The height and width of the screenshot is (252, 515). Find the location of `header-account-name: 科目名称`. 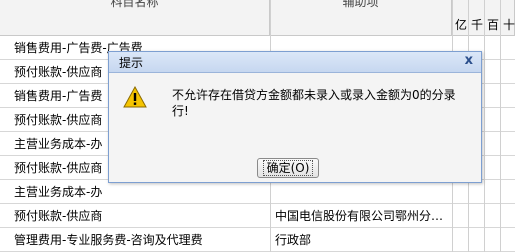

header-account-name: 科目名称 is located at coordinates (135, 18).